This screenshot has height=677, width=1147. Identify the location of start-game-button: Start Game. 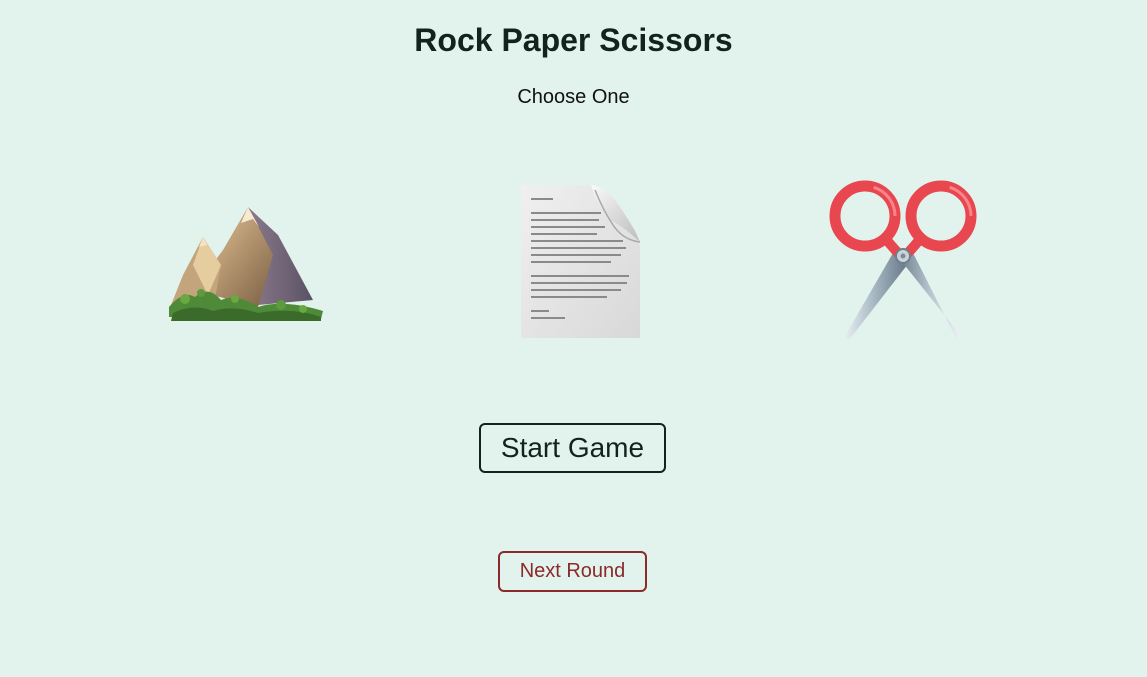
(572, 448).